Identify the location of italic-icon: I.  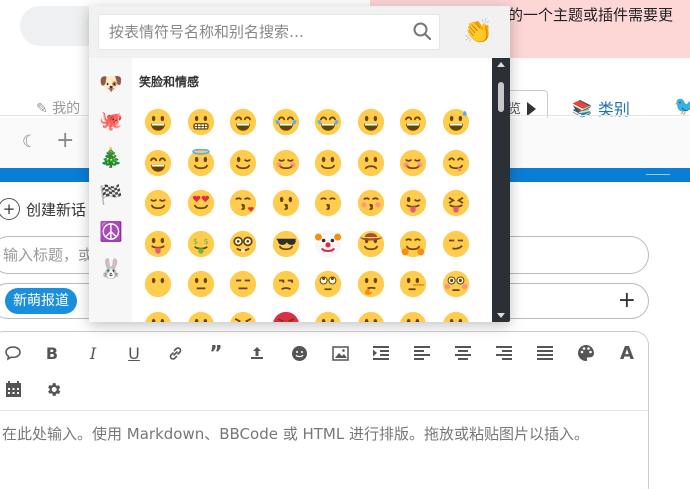
(93, 353).